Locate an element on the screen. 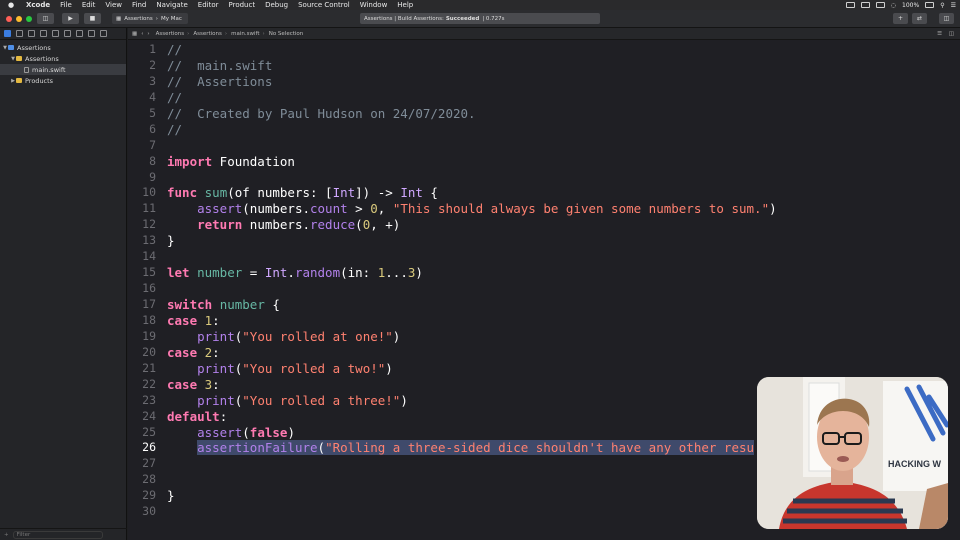 The height and width of the screenshot is (540, 960). line-number: 29 is located at coordinates (142, 496).